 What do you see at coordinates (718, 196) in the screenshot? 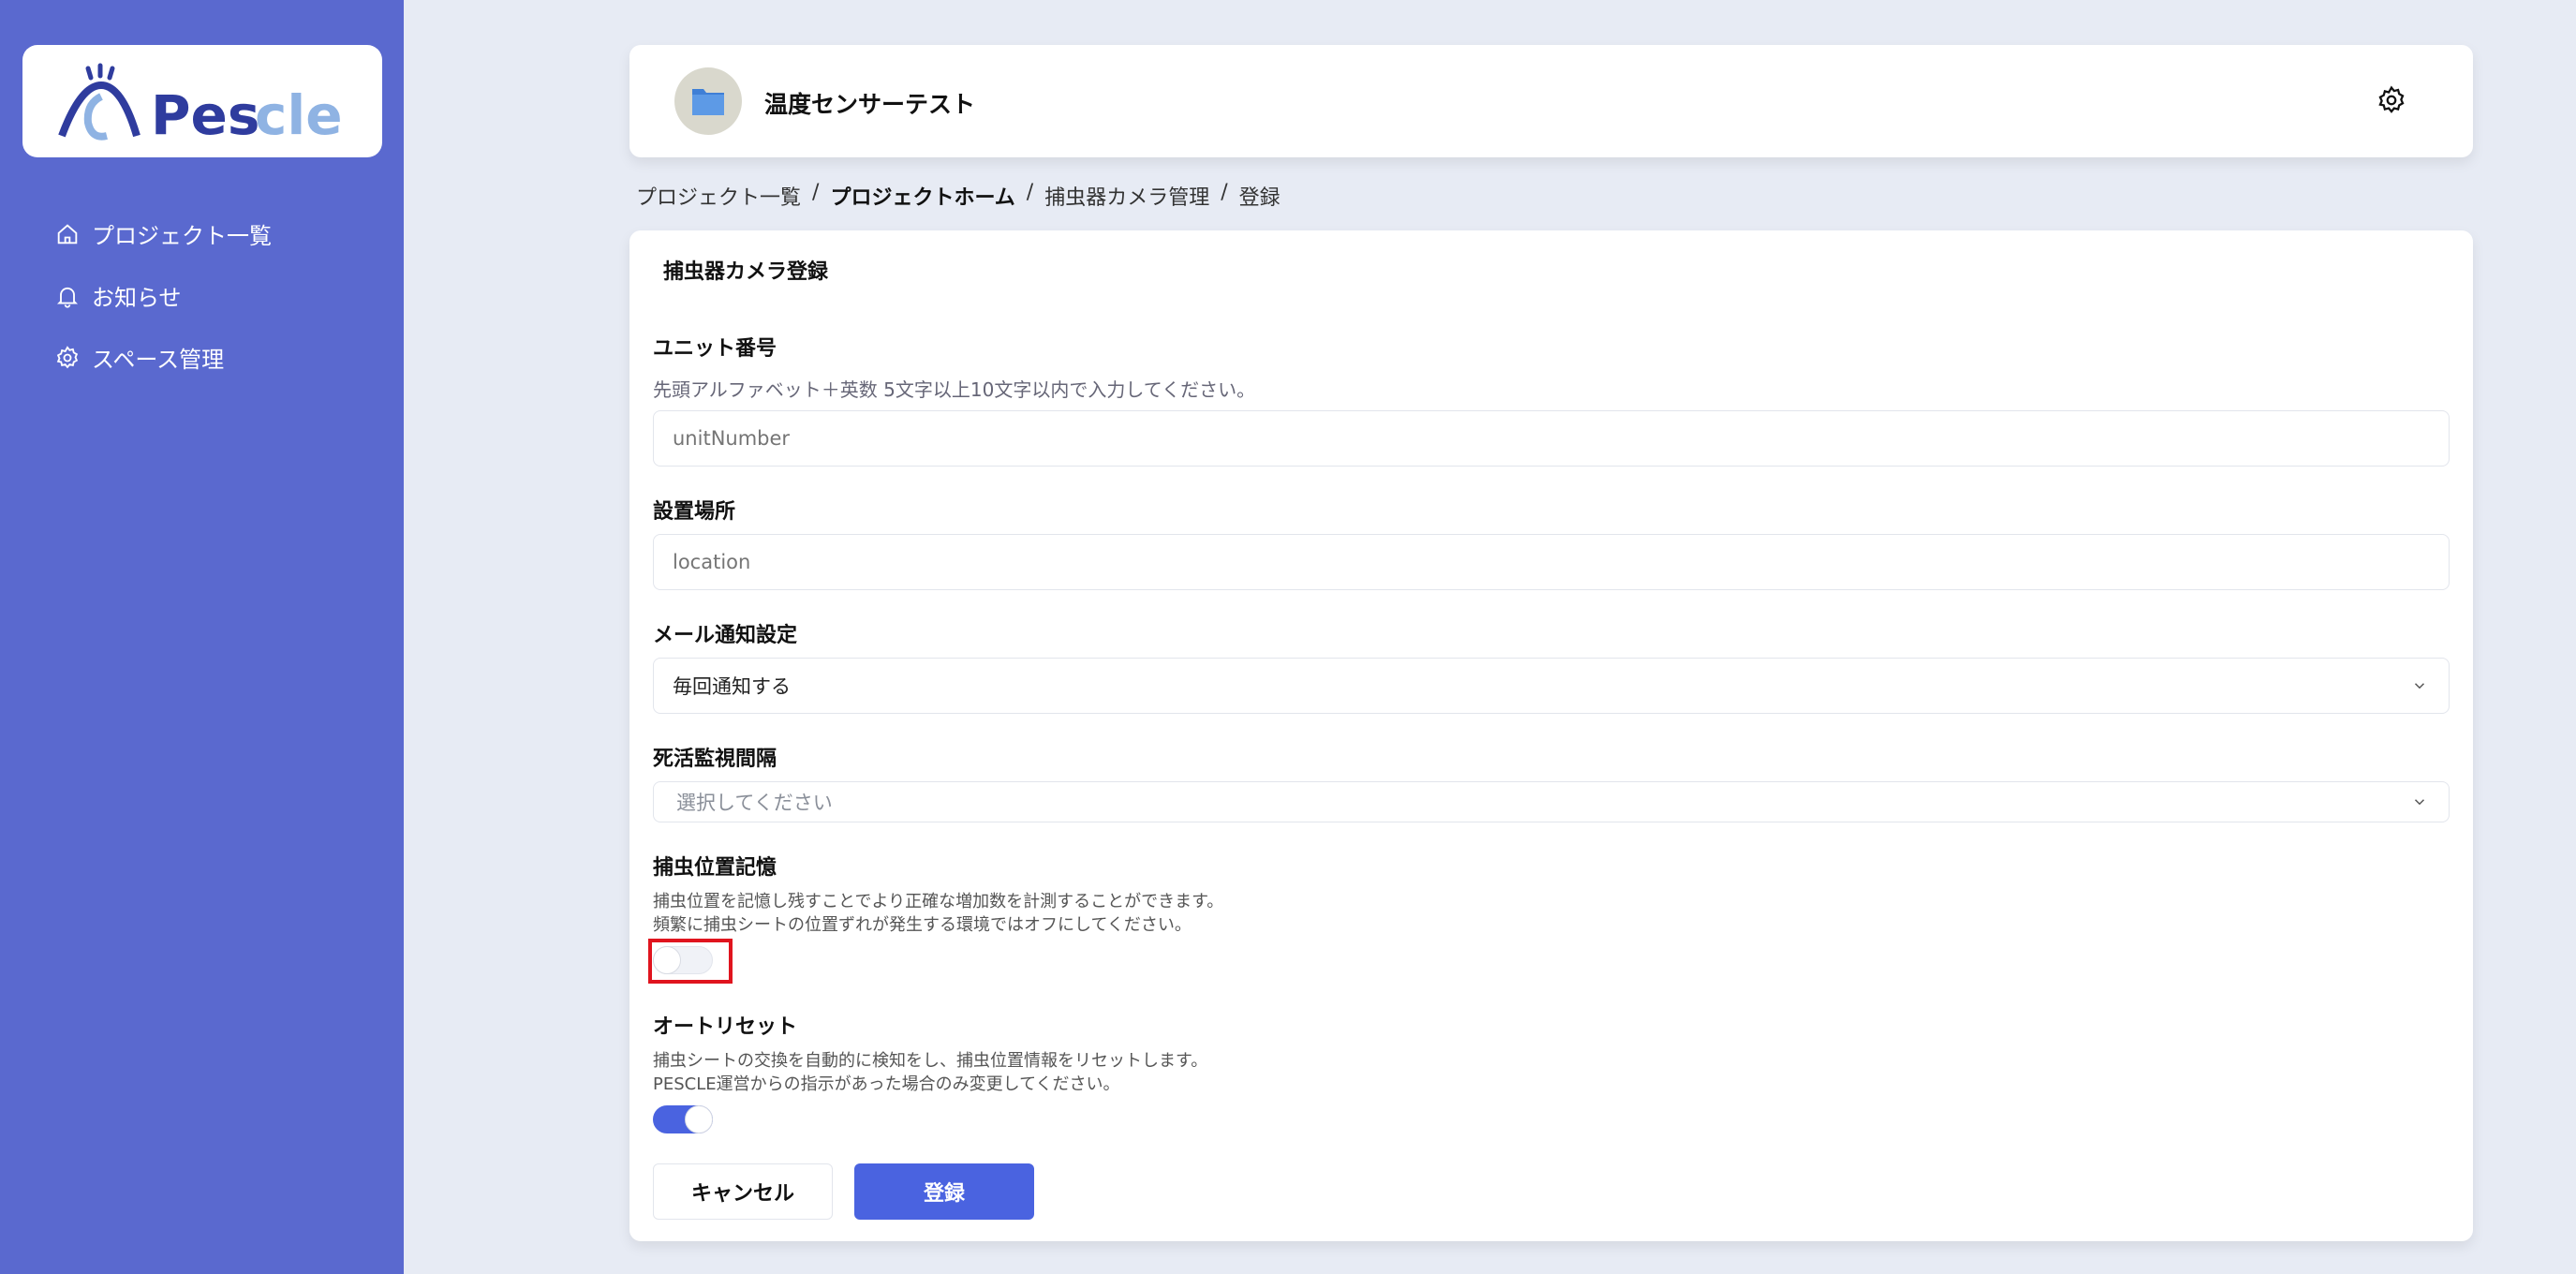
I see `breadcrumb-projects: プロジェクト一覧` at bounding box center [718, 196].